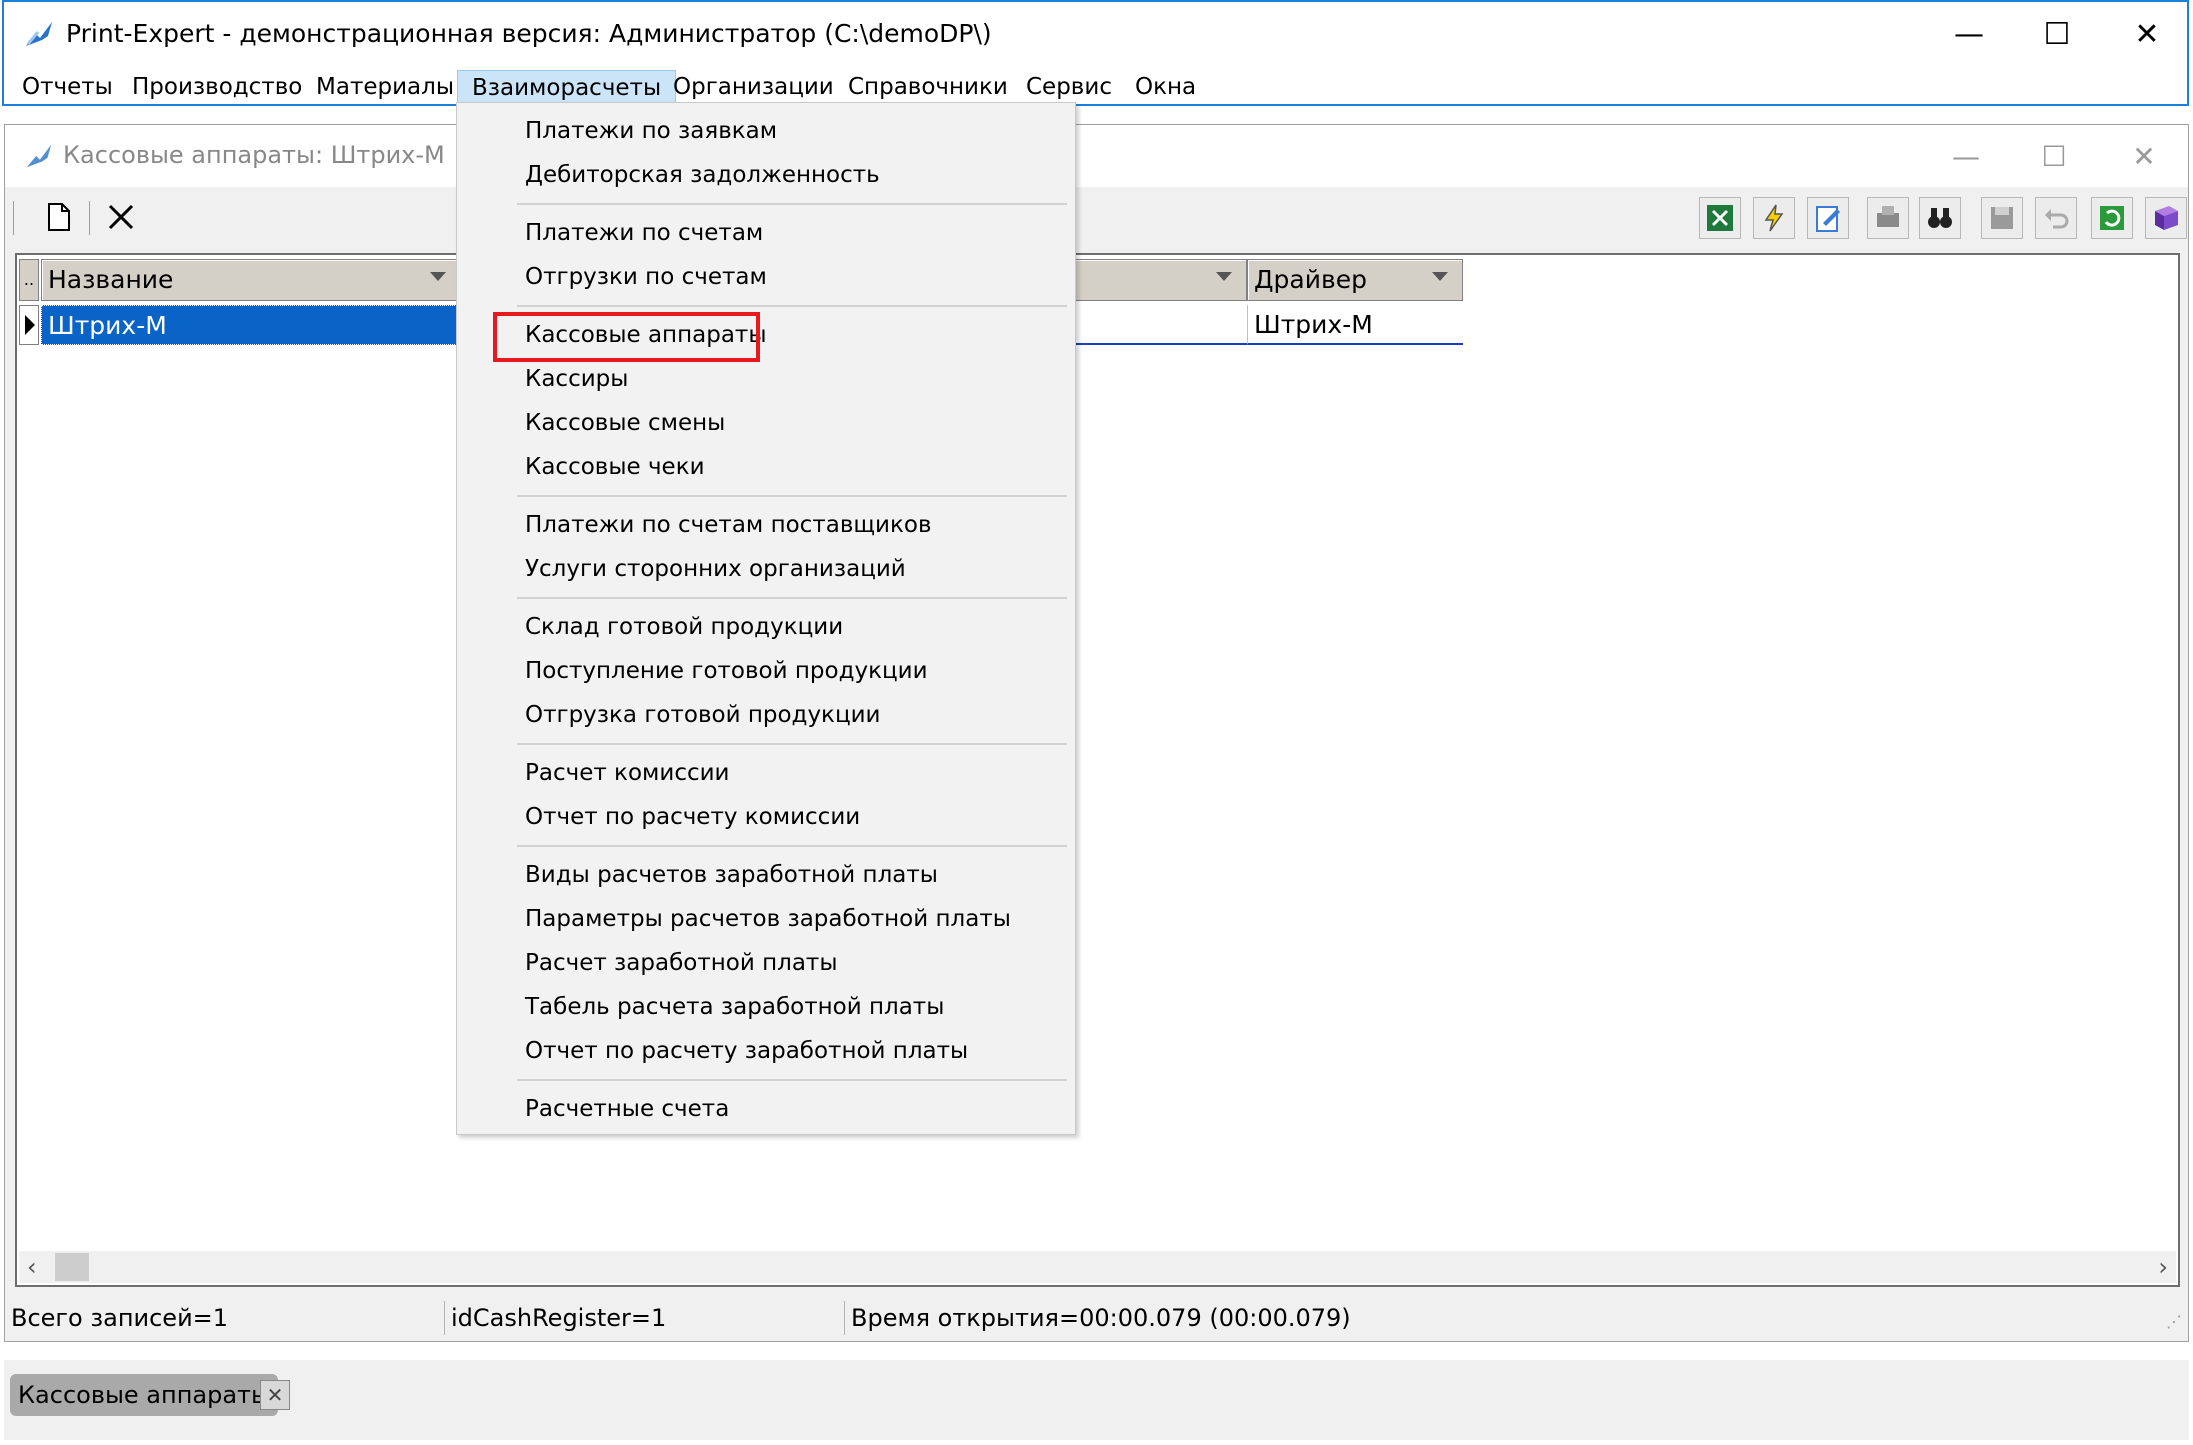  What do you see at coordinates (225, 1318) in the screenshot?
I see `status-total-records: Всего записей=1` at bounding box center [225, 1318].